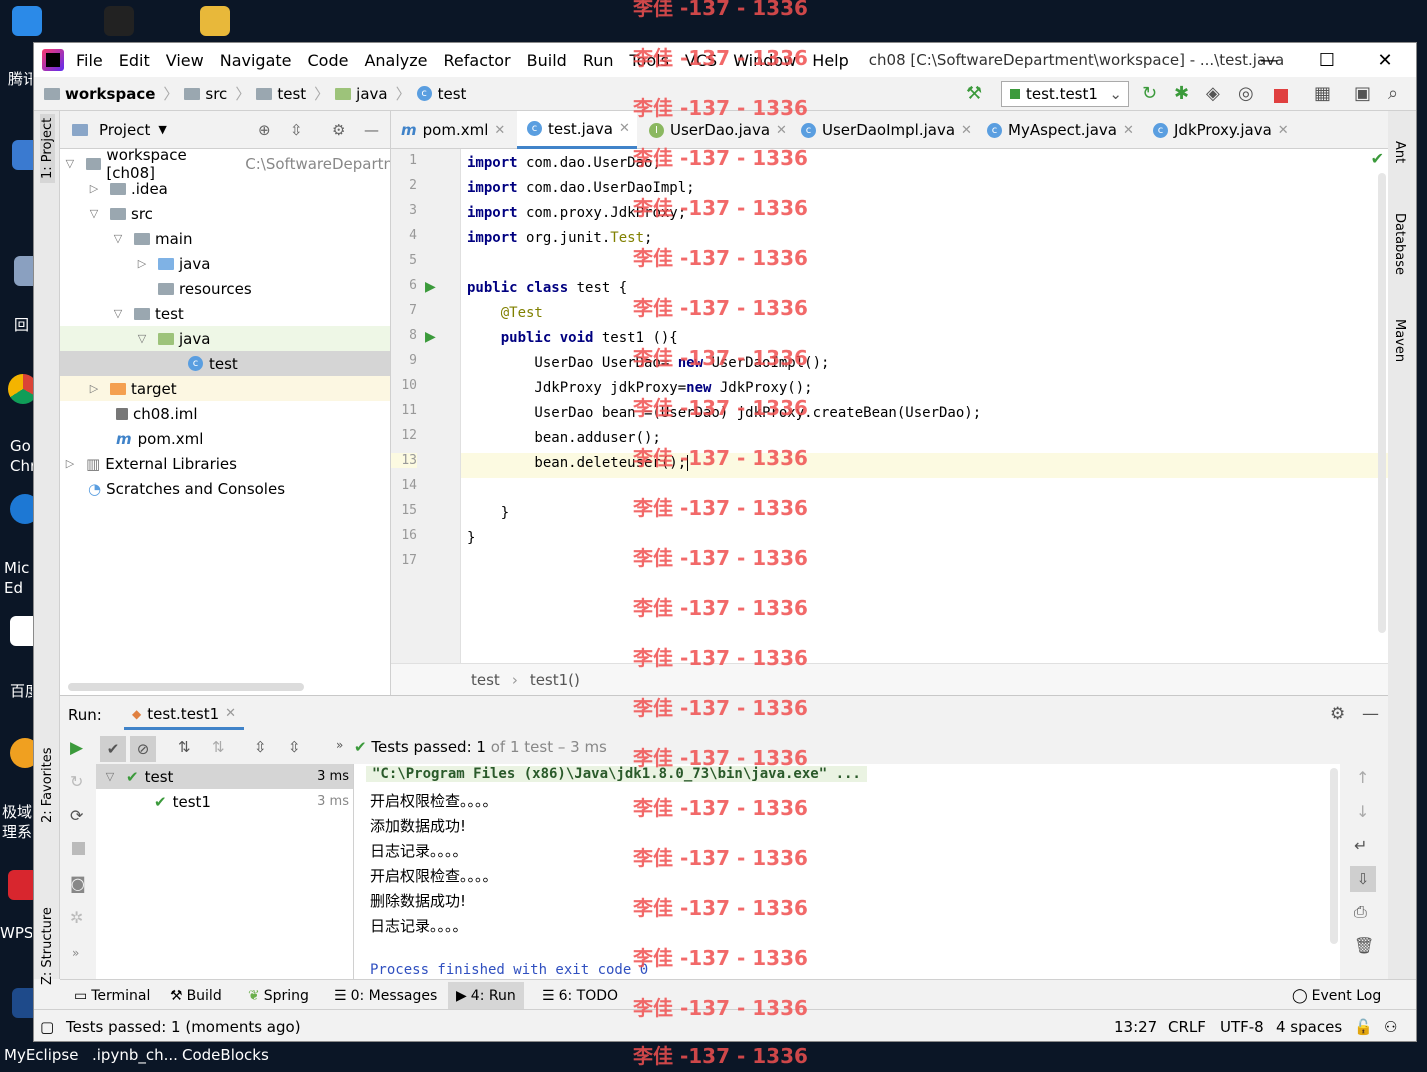 This screenshot has width=1427, height=1072. I want to click on show-ignored-icon: ⊘, so click(143, 749).